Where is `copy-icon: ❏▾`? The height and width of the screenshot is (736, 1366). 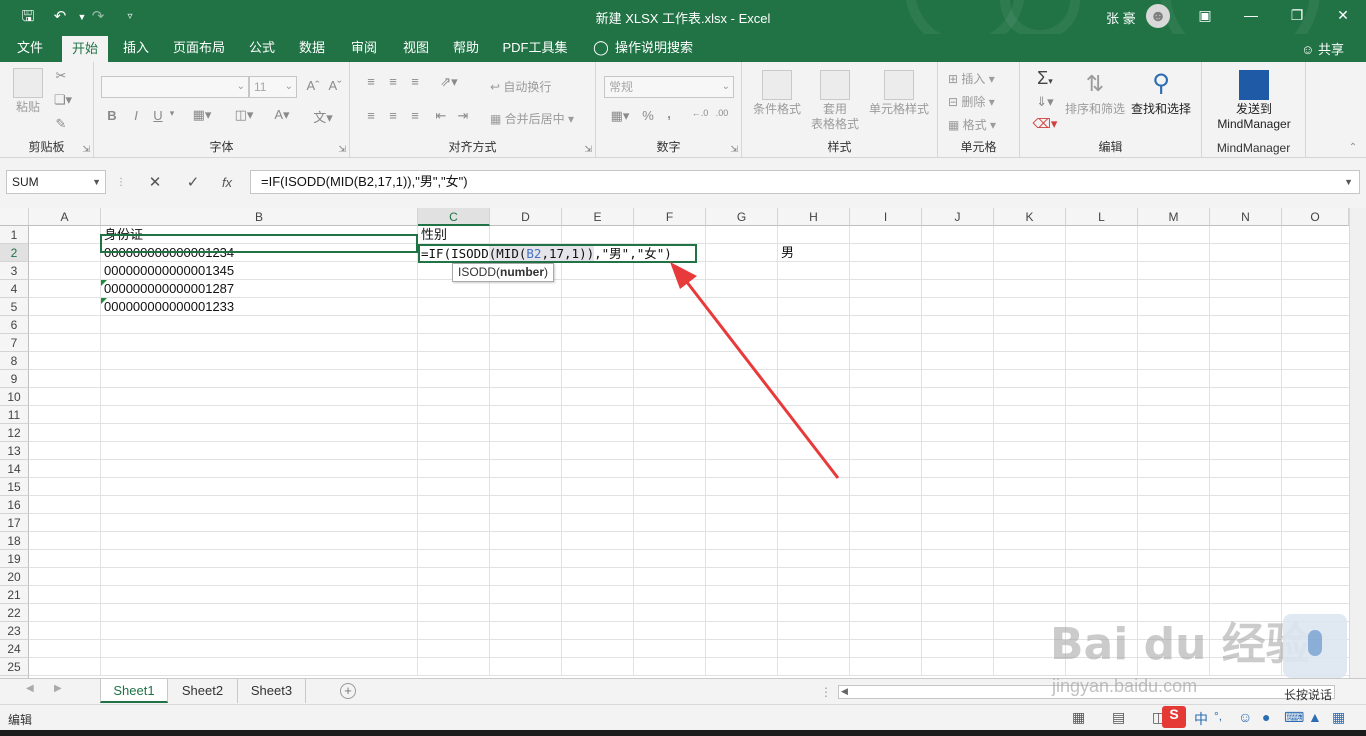
copy-icon: ❏▾ is located at coordinates (63, 100).